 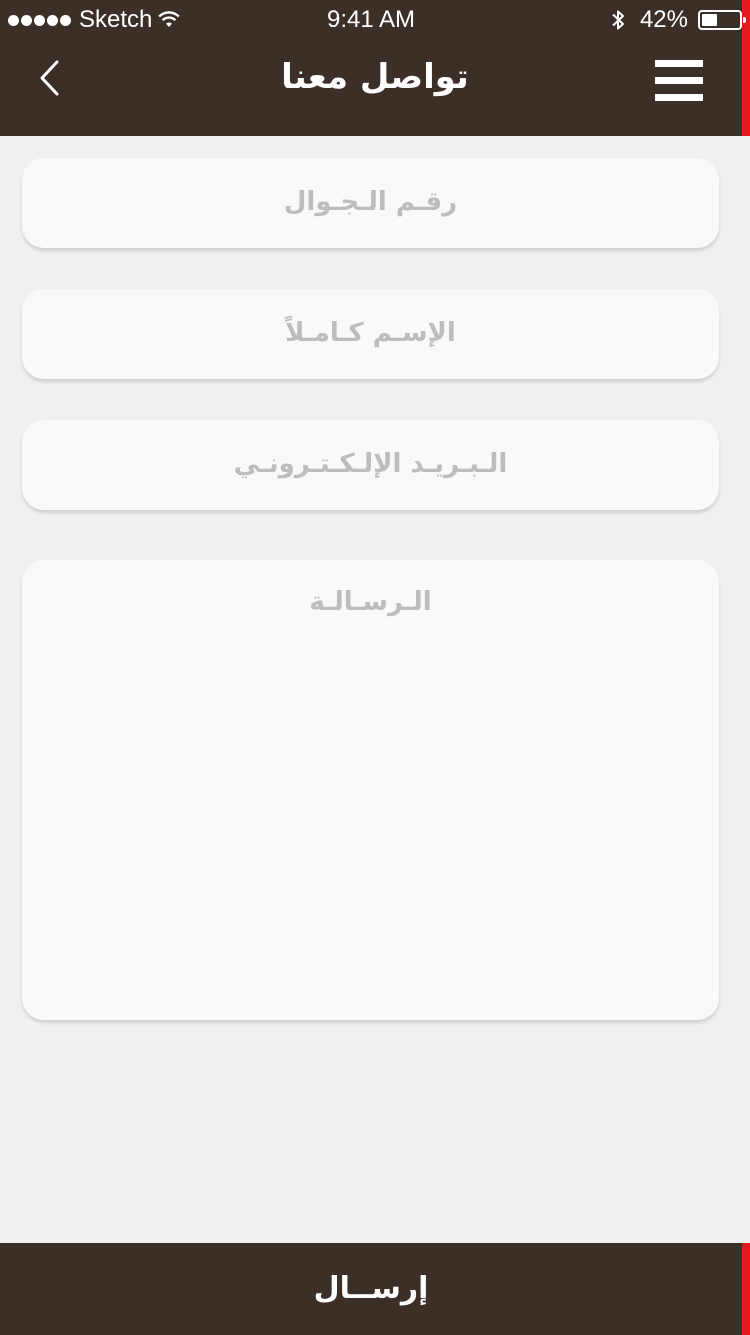 I want to click on status-bar: Sketch 9:41 AM 42%, so click(x=373, y=20).